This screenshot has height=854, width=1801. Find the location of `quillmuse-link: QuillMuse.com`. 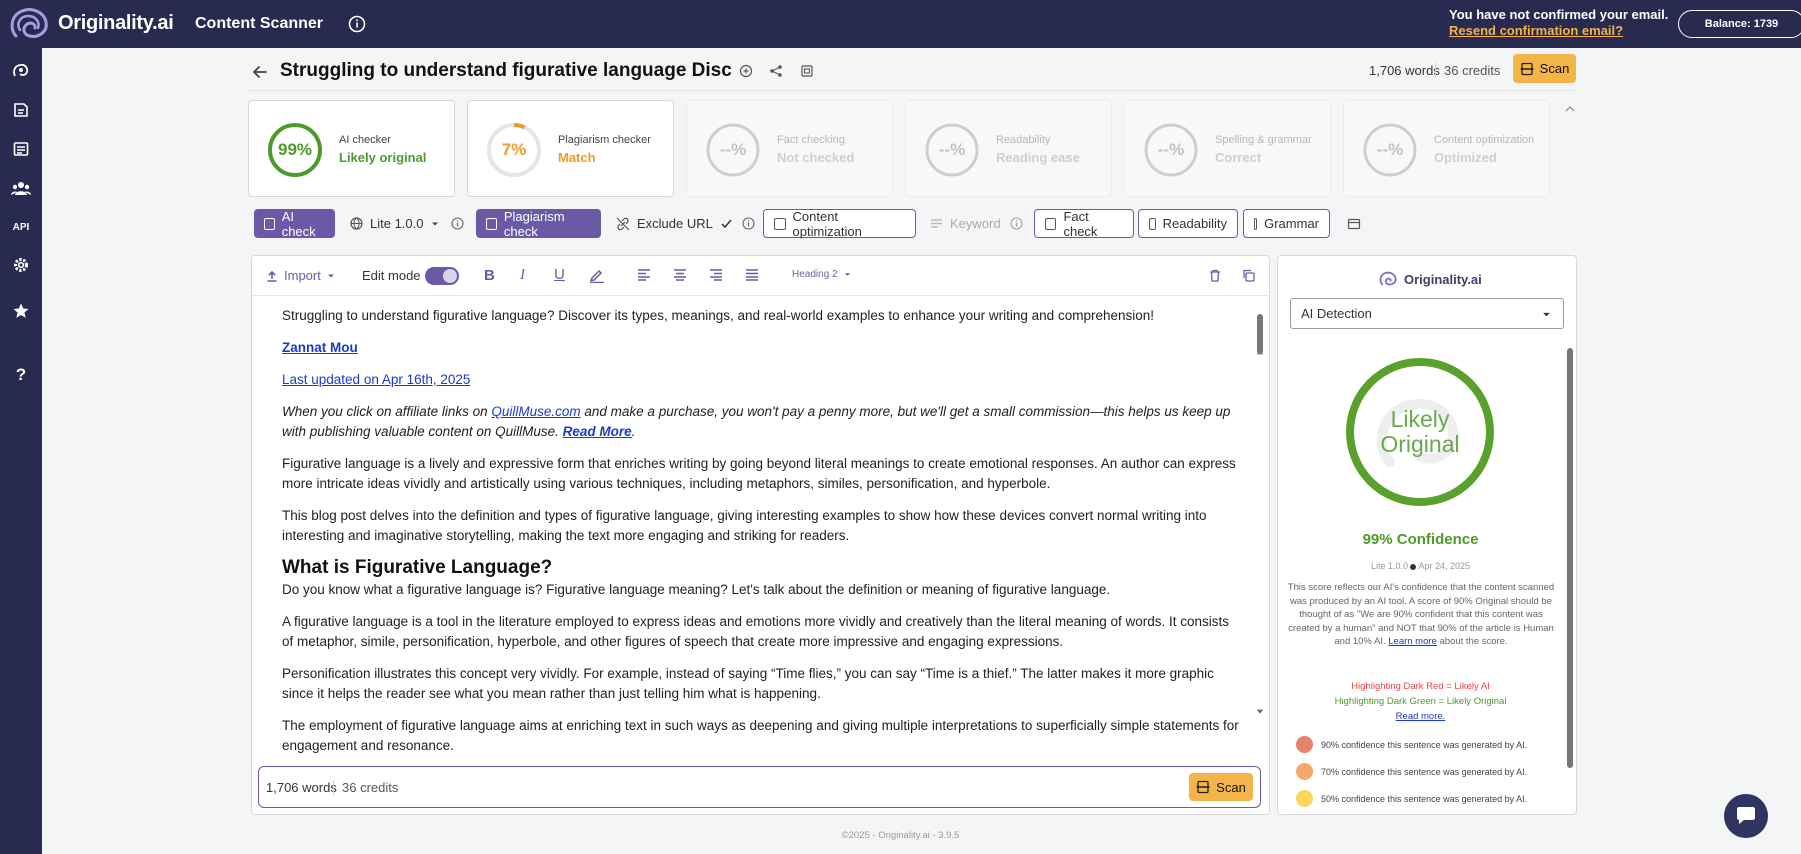

quillmuse-link: QuillMuse.com is located at coordinates (535, 411).